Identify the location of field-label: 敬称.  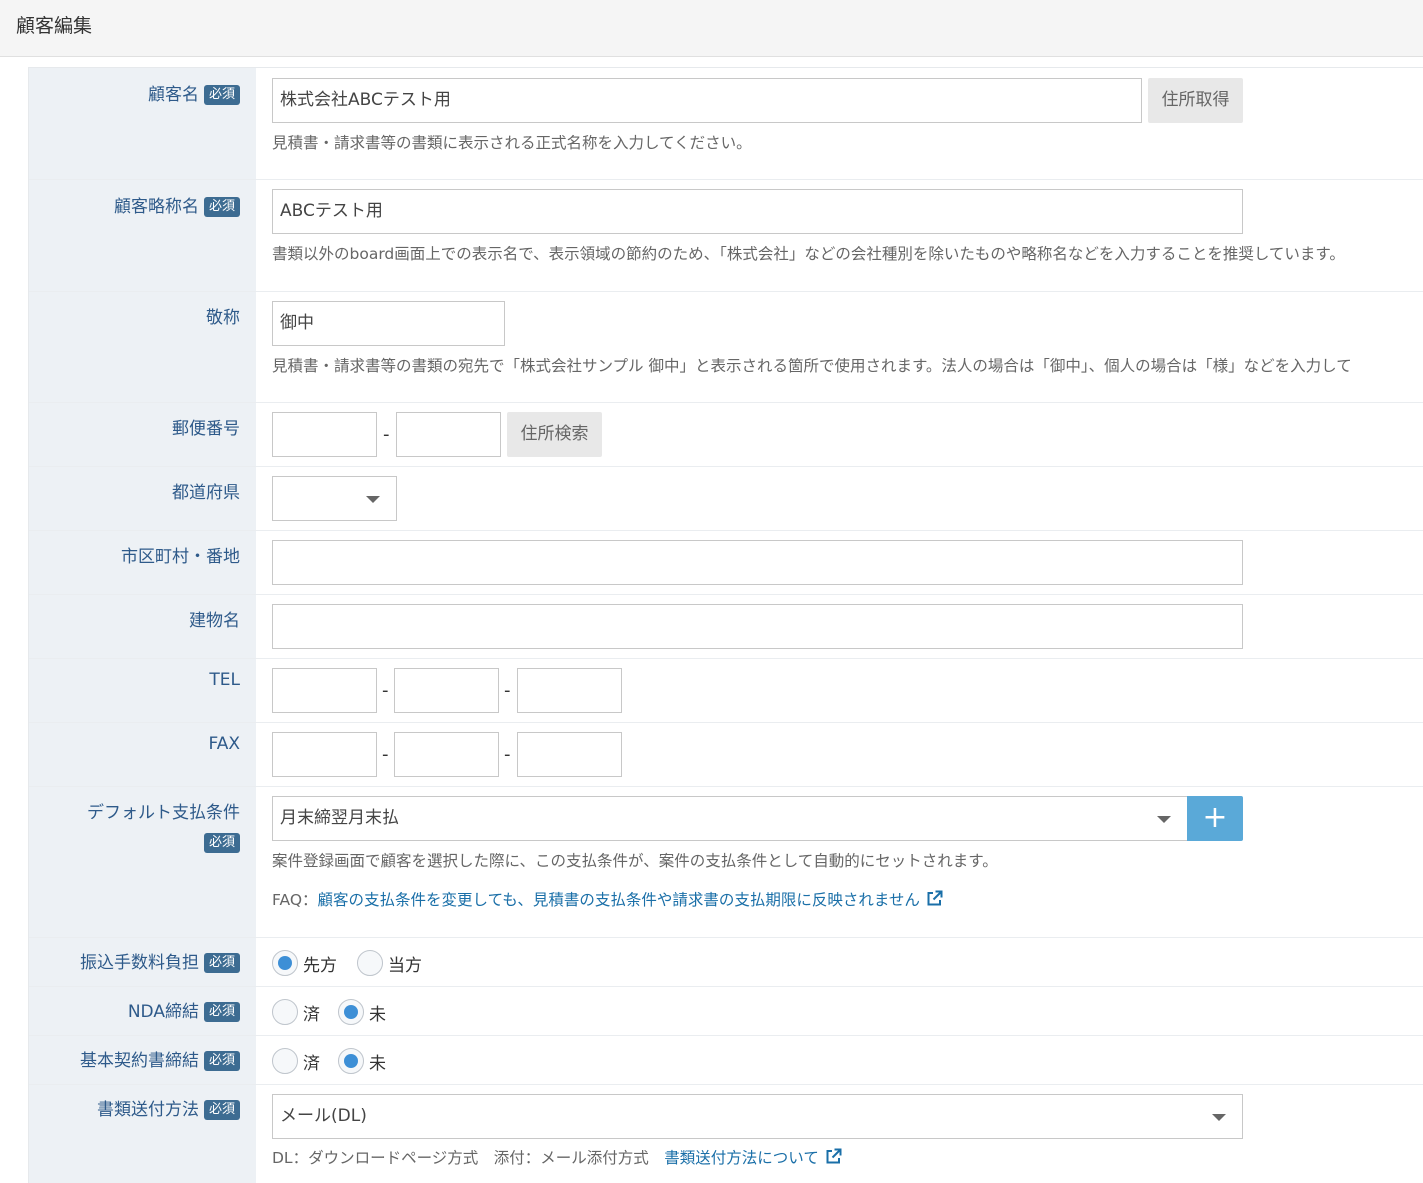
(223, 318).